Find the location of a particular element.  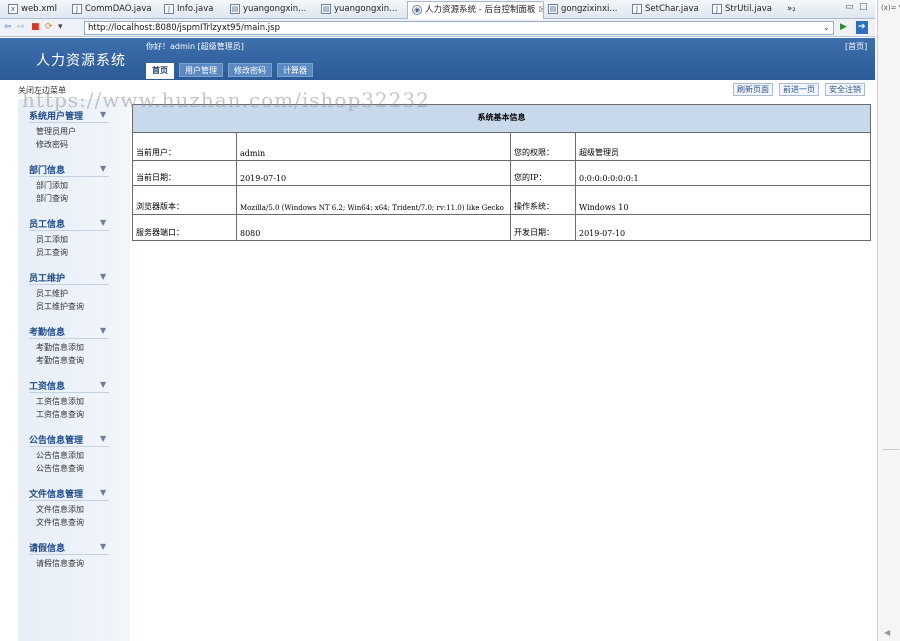

sidebar-item-salary-add: 工资信息添加 is located at coordinates (83, 401).